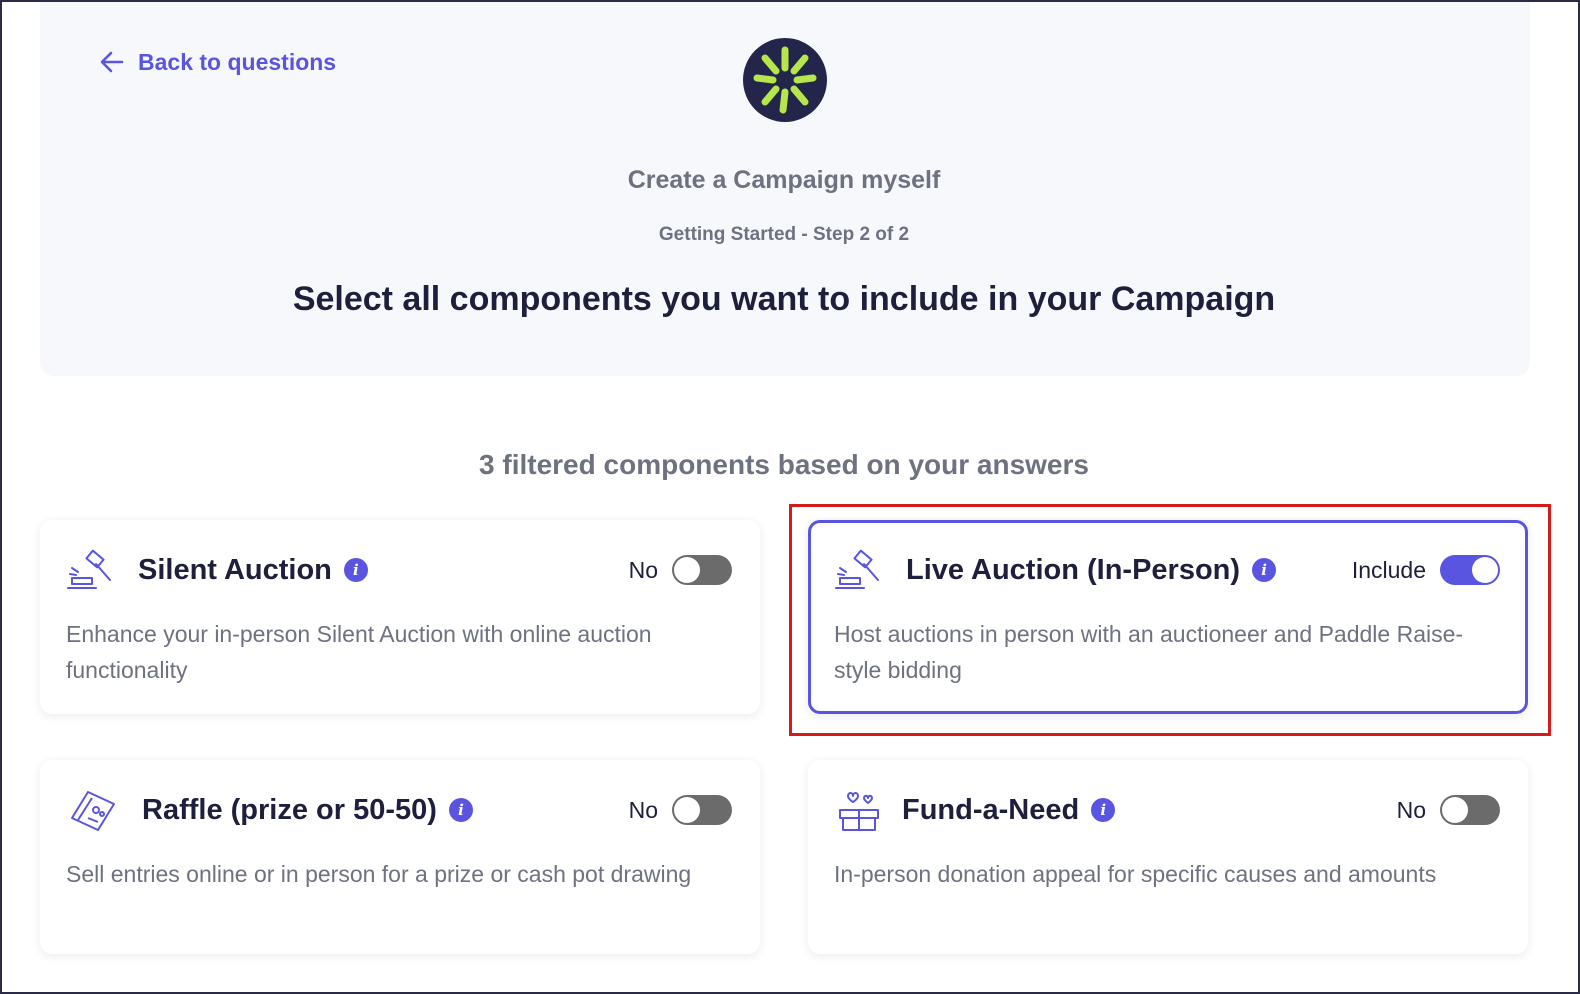  Describe the element at coordinates (991, 809) in the screenshot. I see `component-title: Fund-a-Need` at that location.